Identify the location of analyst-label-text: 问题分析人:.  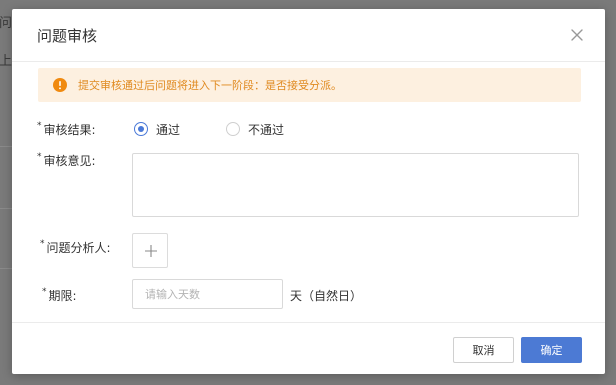
(78, 248).